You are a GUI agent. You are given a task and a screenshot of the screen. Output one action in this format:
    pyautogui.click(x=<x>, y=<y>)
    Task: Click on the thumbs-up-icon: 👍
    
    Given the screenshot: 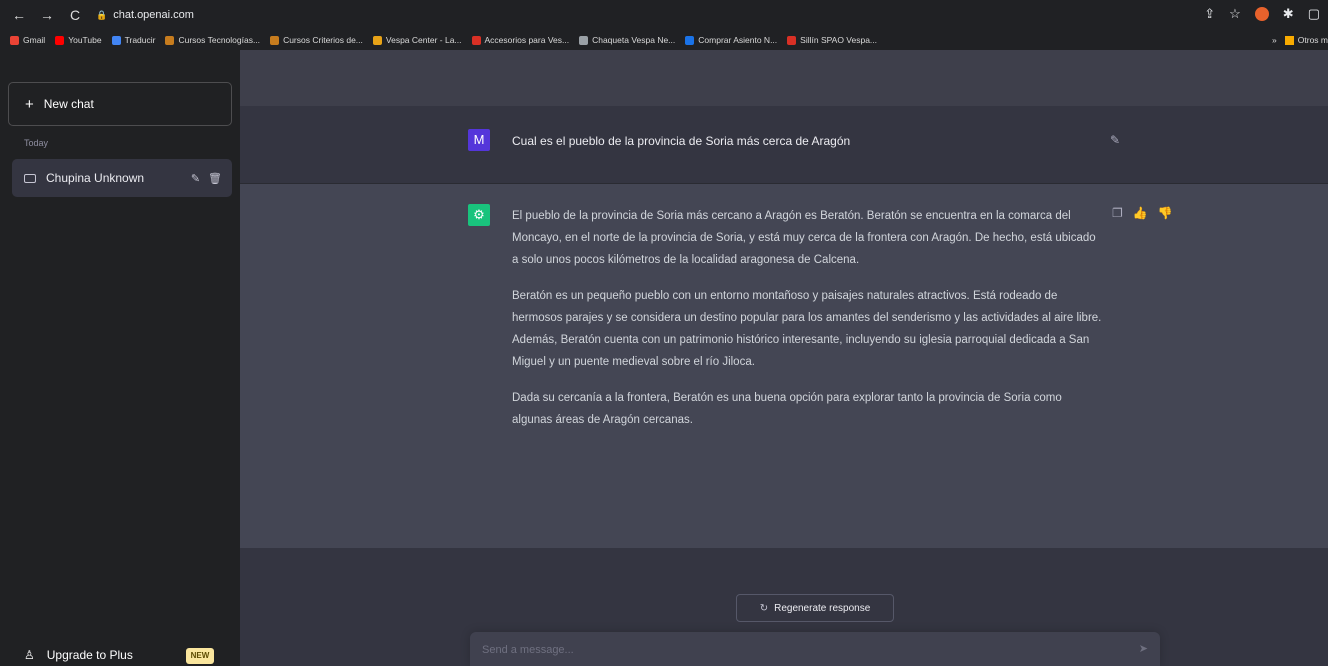 What is the action you would take?
    pyautogui.click(x=1140, y=213)
    